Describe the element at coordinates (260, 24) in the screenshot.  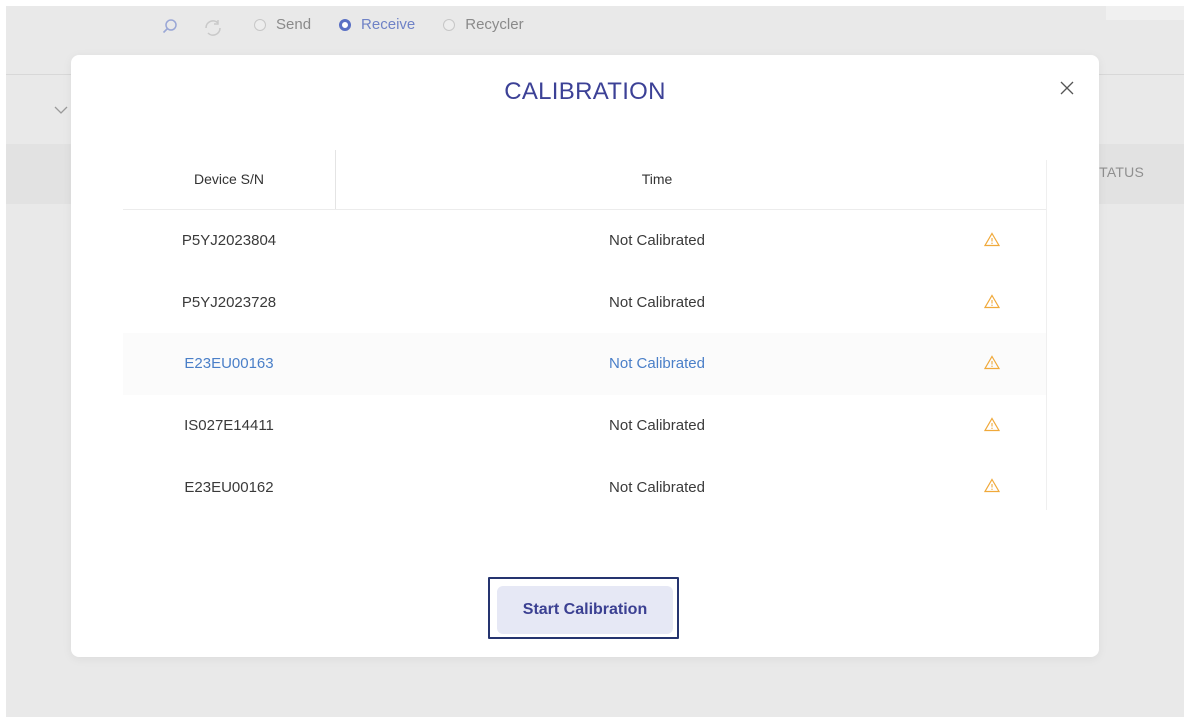
I see `radio-send-dot` at that location.